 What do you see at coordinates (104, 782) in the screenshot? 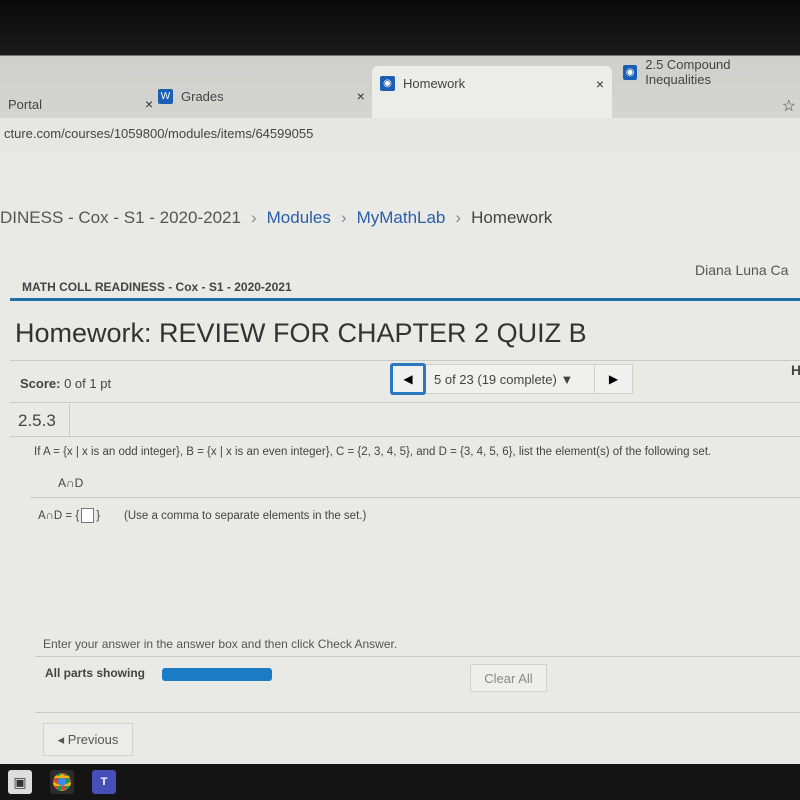
I see `teams-icon: T` at bounding box center [104, 782].